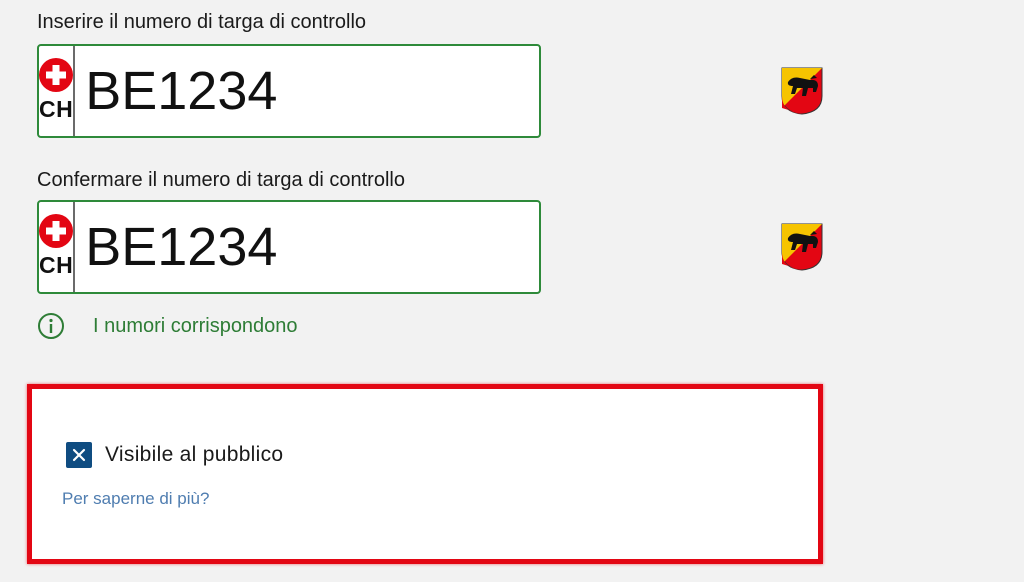 The width and height of the screenshot is (1024, 582). I want to click on match-status: I numori corrispondono, so click(167, 326).